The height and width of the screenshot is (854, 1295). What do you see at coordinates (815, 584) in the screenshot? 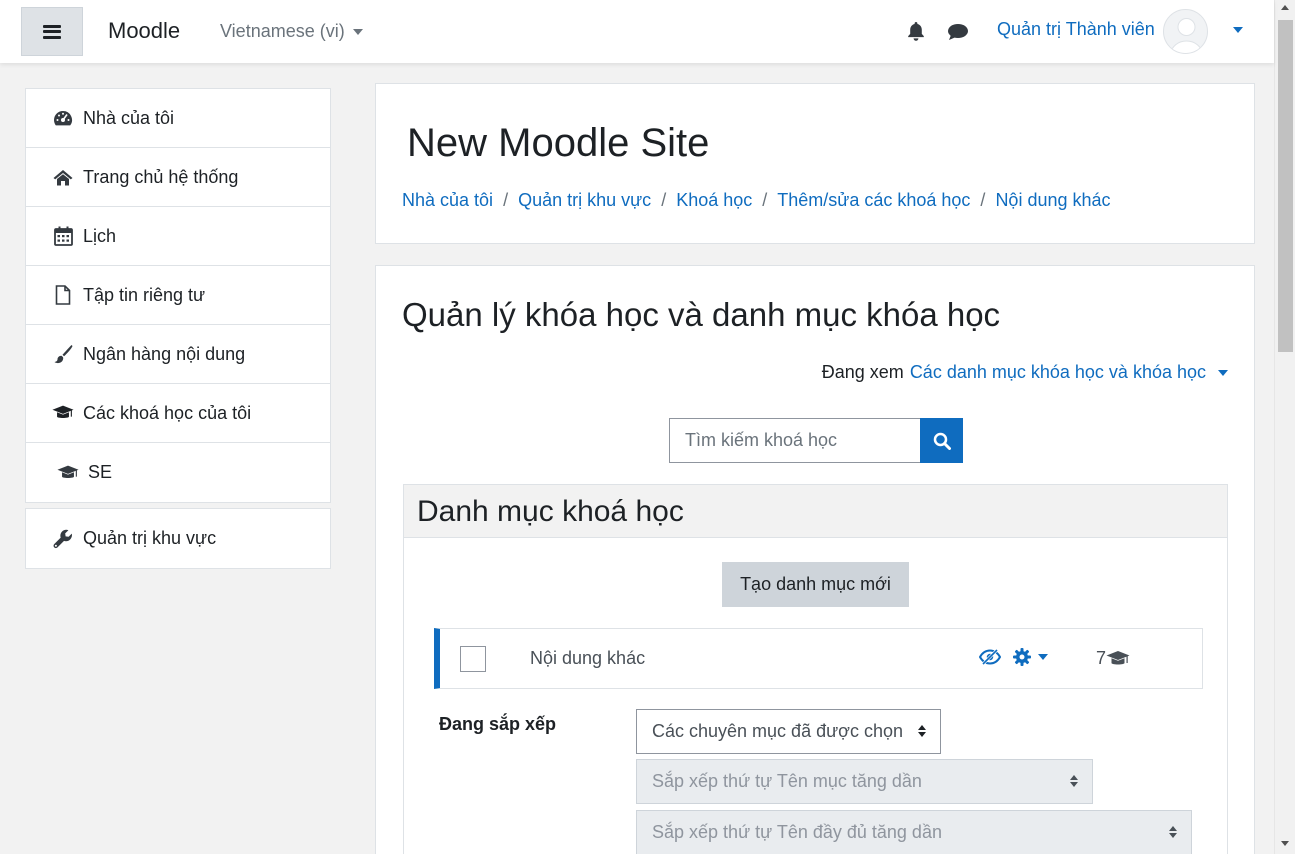
I see `create-category-button: Tạo danh mục mới` at bounding box center [815, 584].